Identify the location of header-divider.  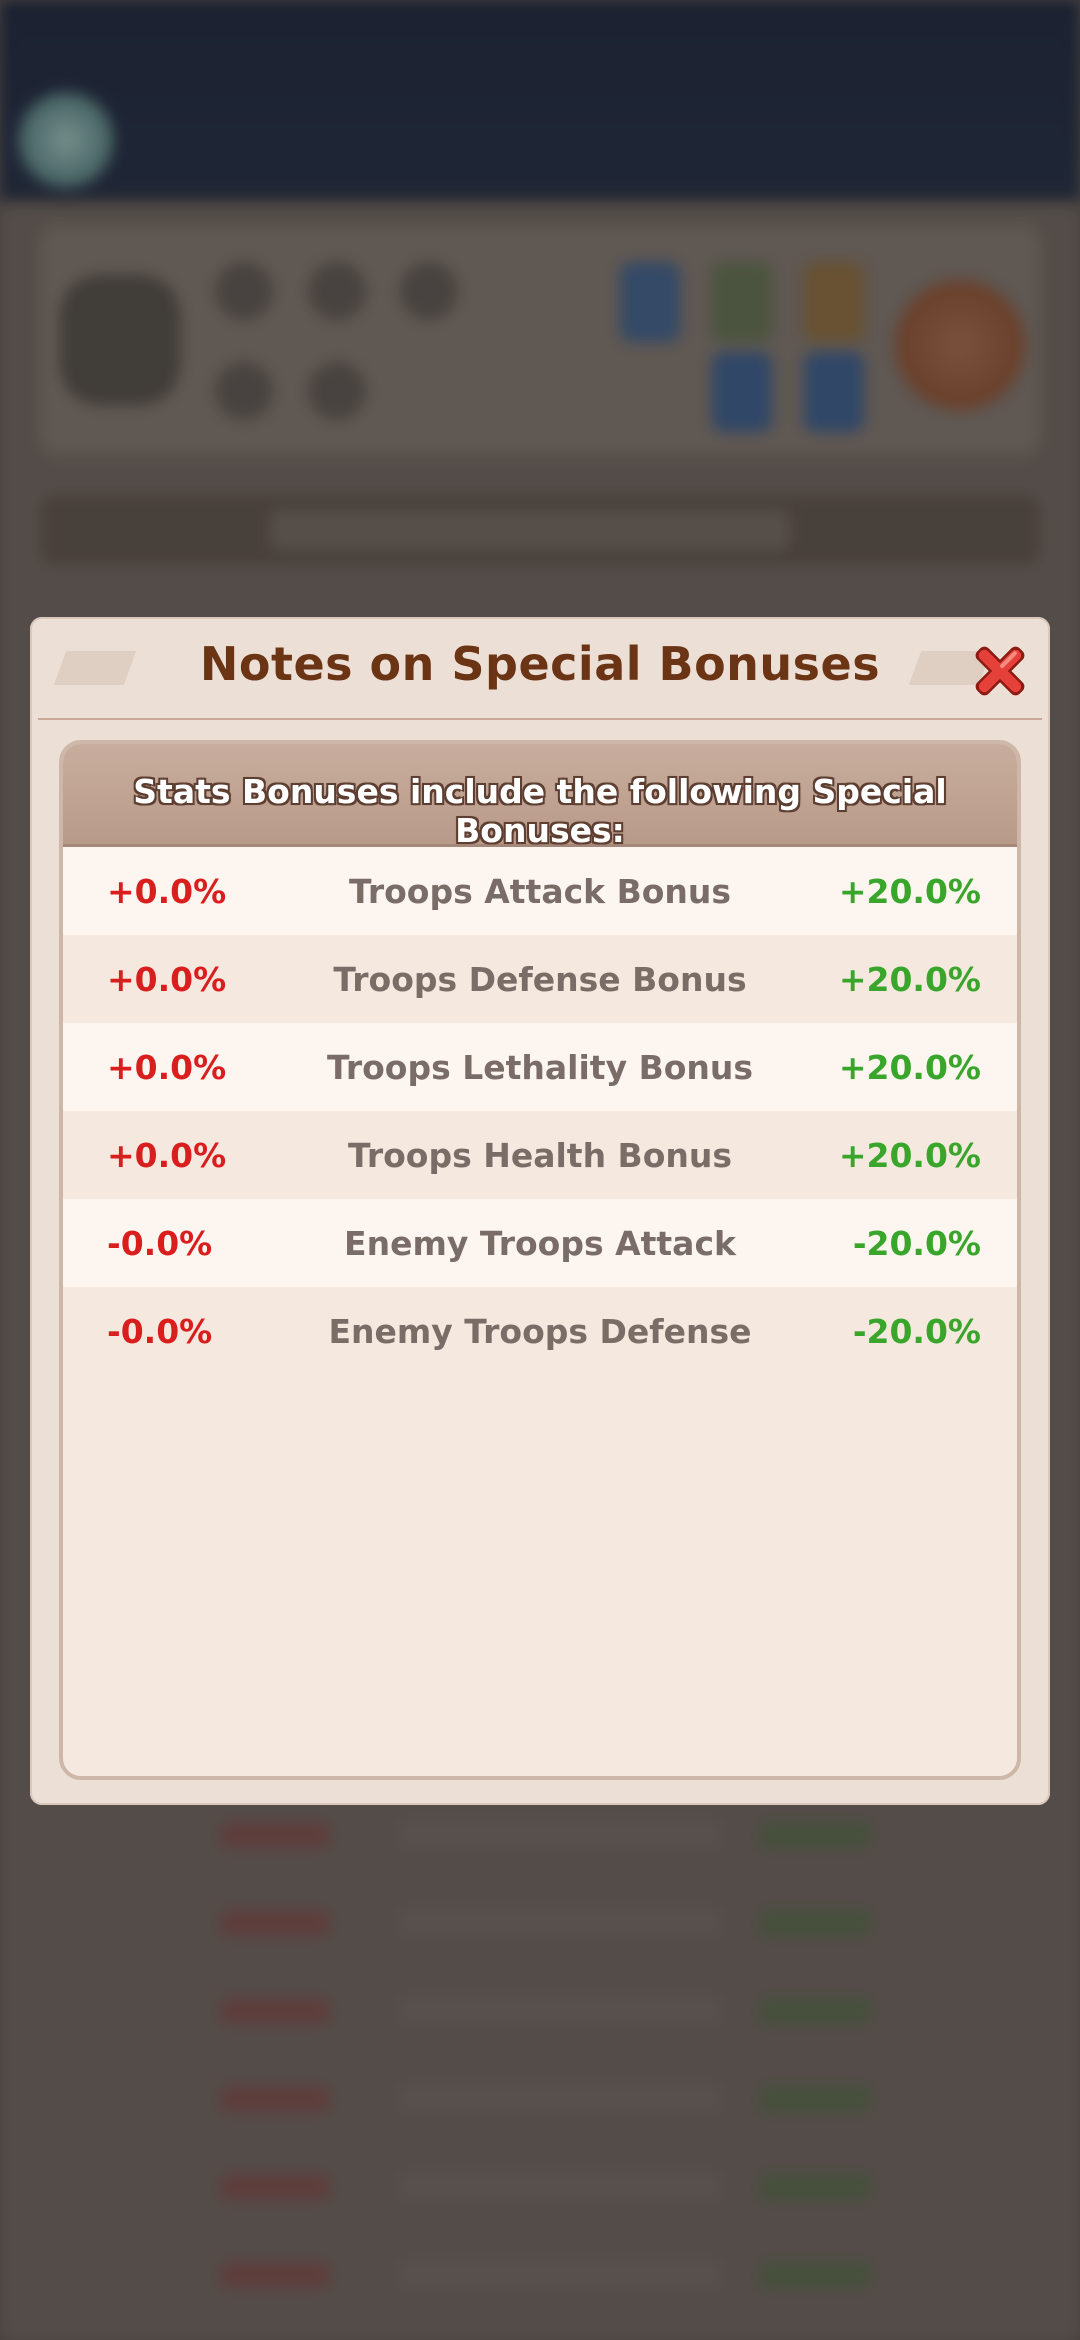
(540, 719).